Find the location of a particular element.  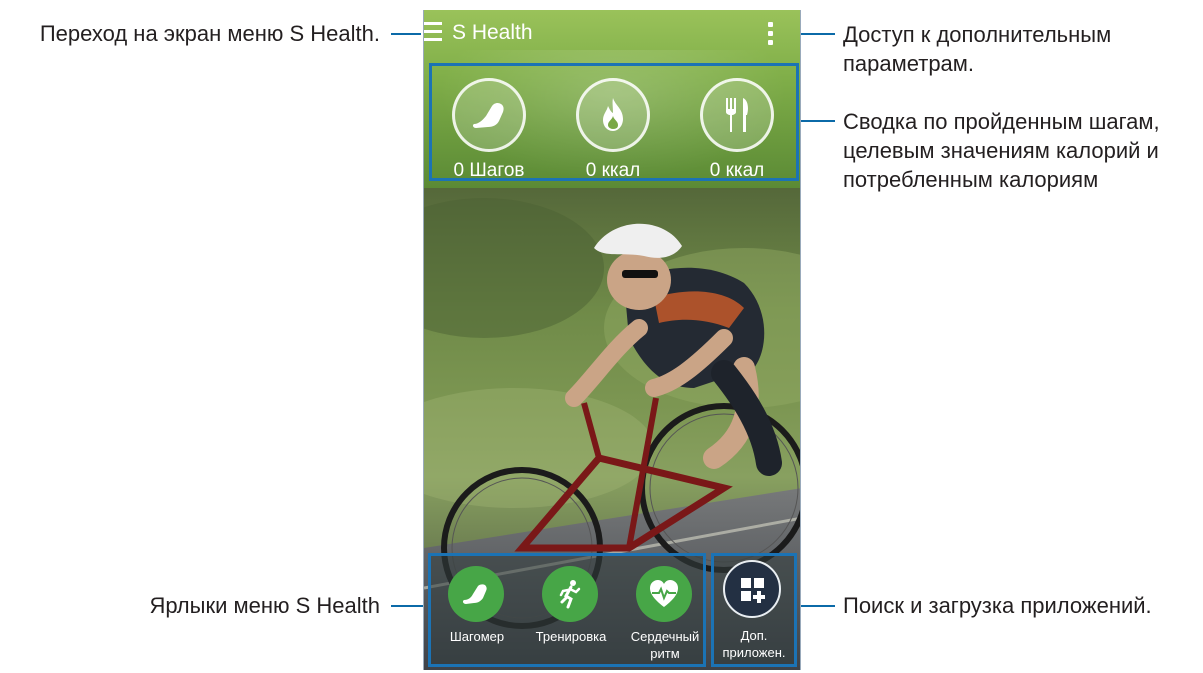

summary-steps: 0 Шагов is located at coordinates (489, 129).